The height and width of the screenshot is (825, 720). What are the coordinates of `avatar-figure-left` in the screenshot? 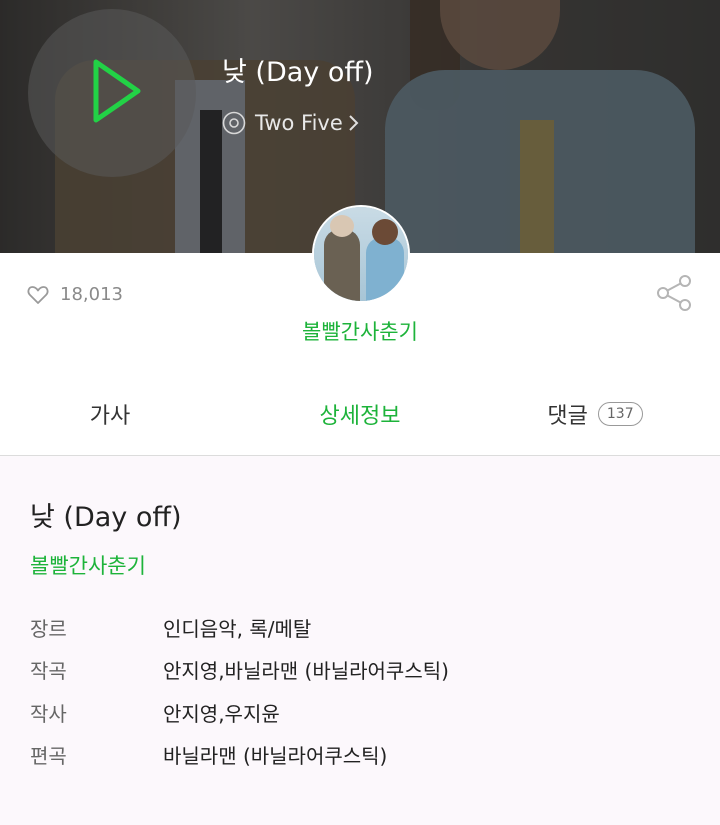 It's located at (342, 265).